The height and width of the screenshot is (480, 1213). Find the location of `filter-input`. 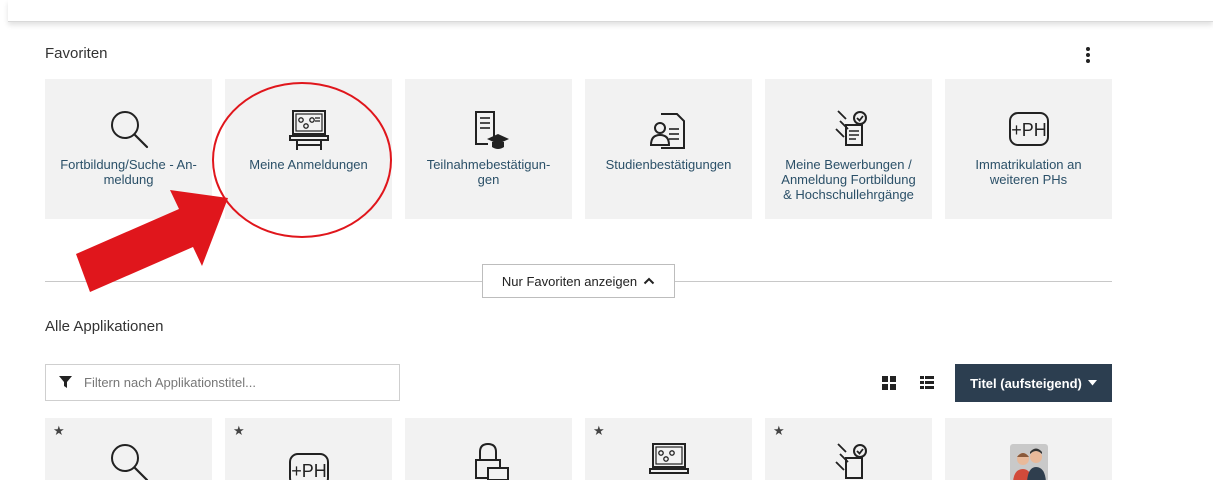

filter-input is located at coordinates (229, 382).